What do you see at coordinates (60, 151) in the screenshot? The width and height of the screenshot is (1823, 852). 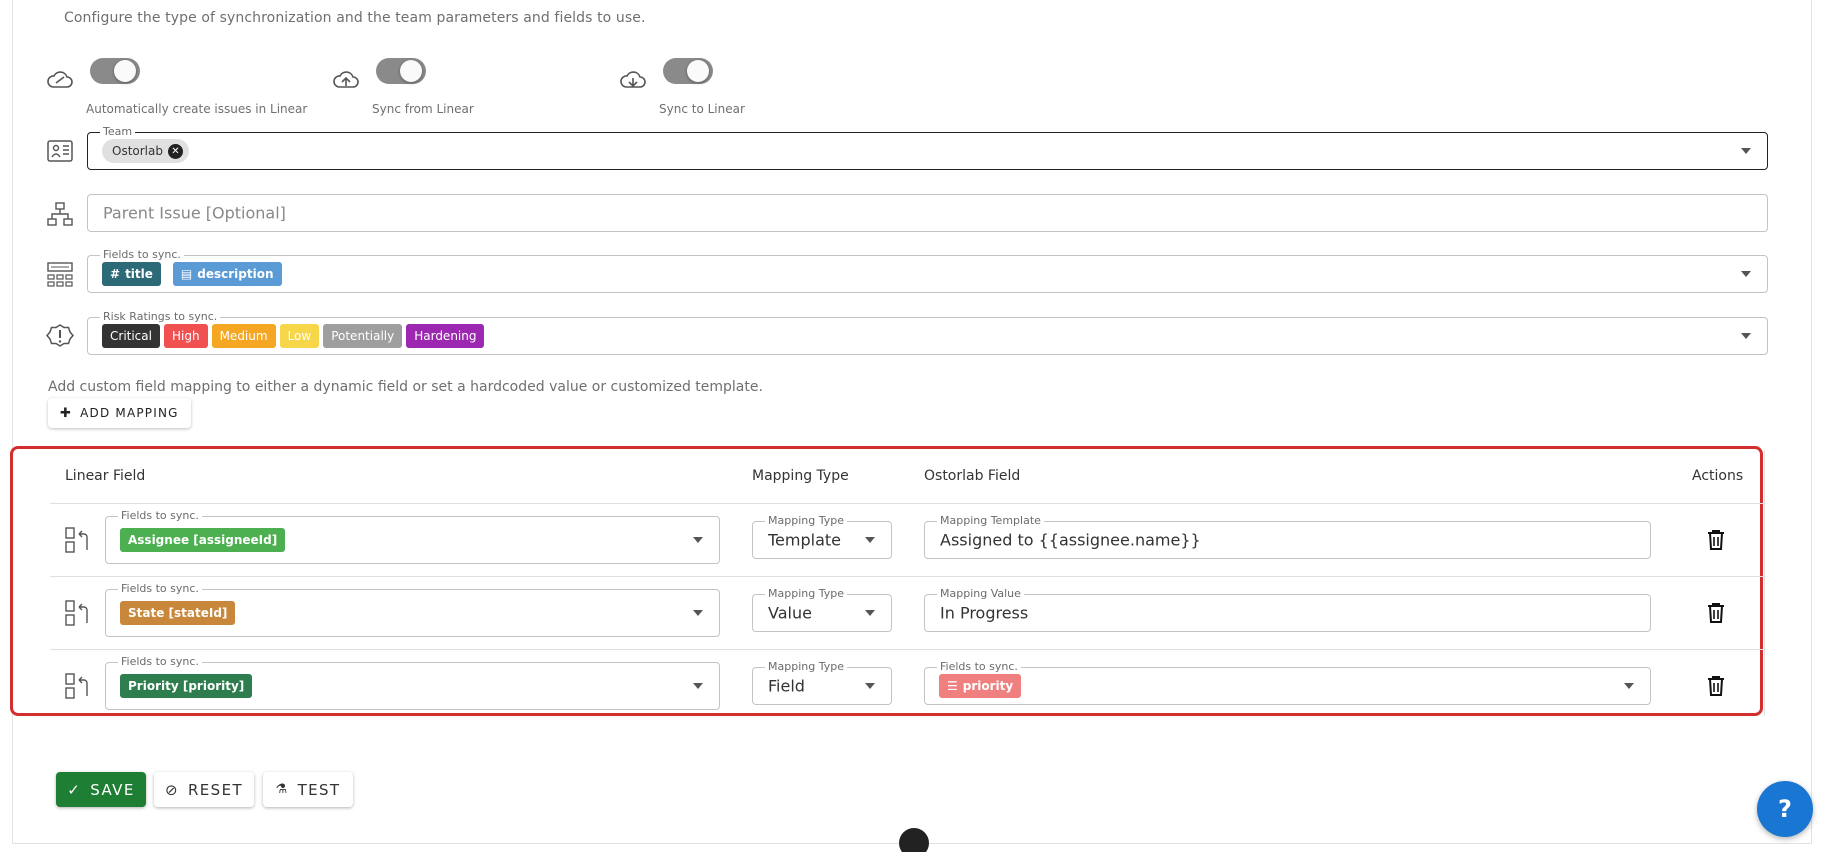 I see `team-icon` at bounding box center [60, 151].